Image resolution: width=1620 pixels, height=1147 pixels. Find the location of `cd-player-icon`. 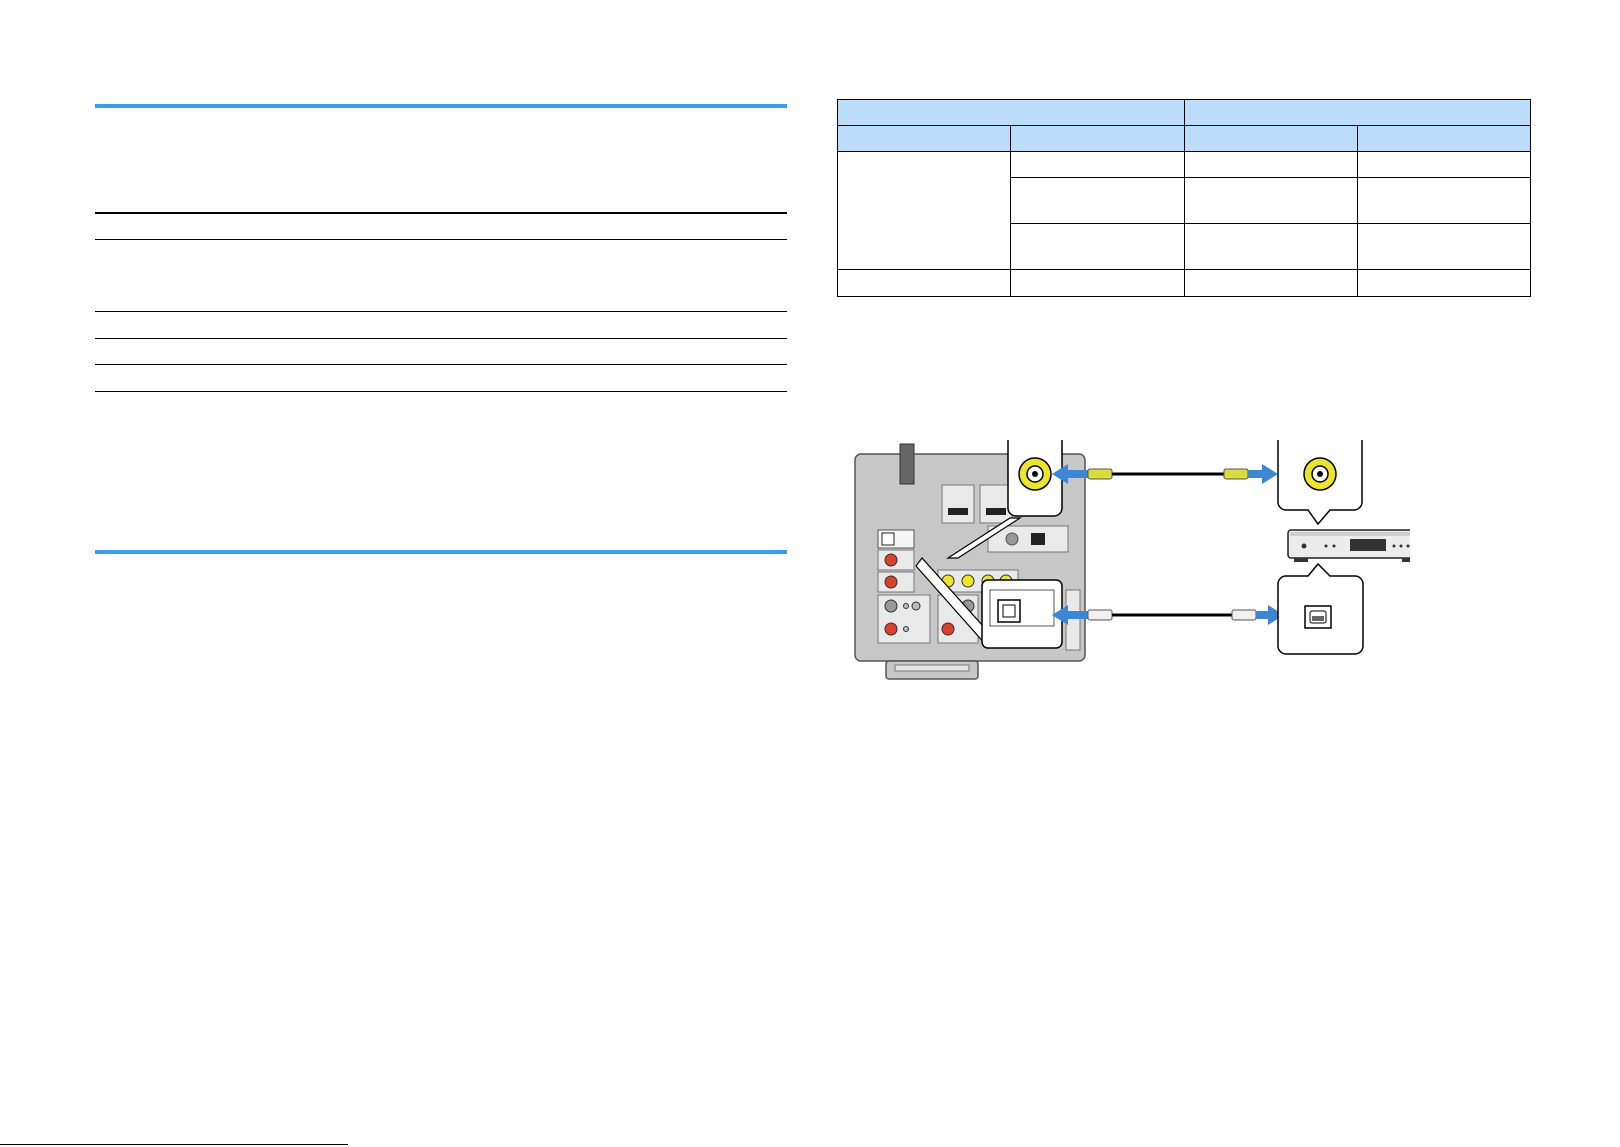

cd-player-icon is located at coordinates (1343, 547).